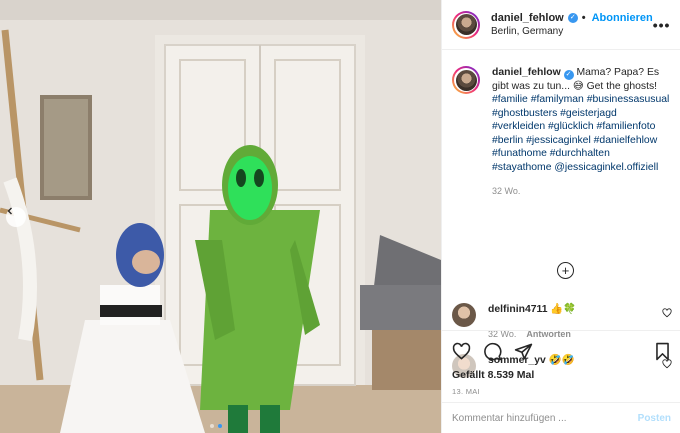 This screenshot has height=433, width=680. Describe the element at coordinates (572, 32) in the screenshot. I see `location-link: Berlin, Germany` at that location.